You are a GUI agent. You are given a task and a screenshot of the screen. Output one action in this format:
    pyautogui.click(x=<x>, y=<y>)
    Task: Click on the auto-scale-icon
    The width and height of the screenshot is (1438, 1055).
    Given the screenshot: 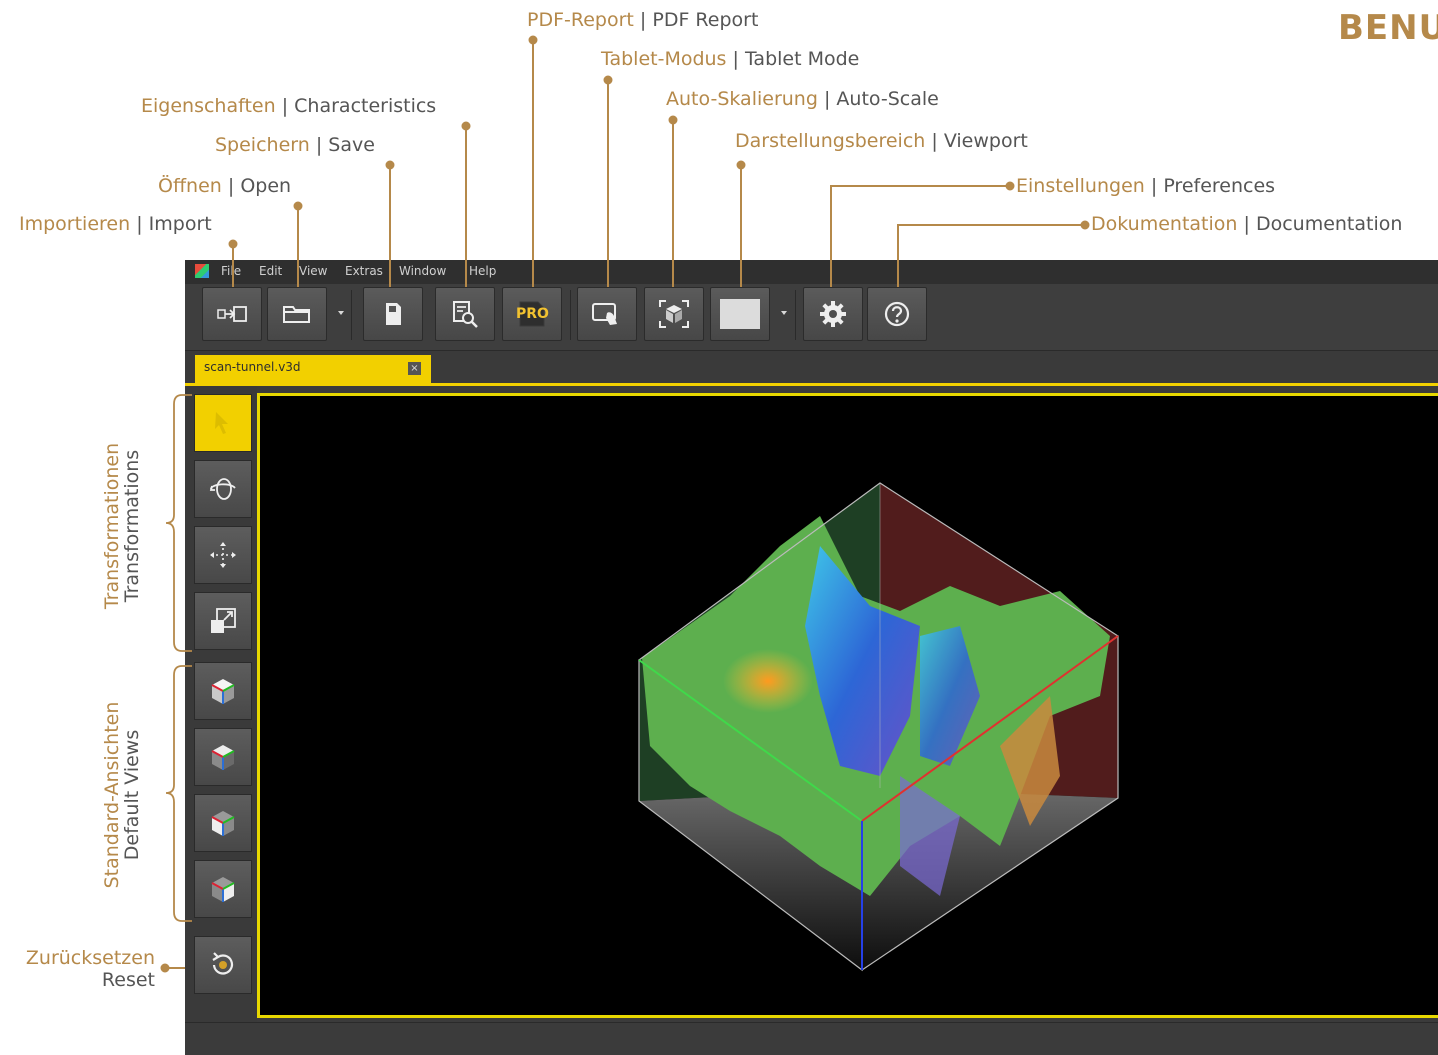 What is the action you would take?
    pyautogui.click(x=674, y=314)
    